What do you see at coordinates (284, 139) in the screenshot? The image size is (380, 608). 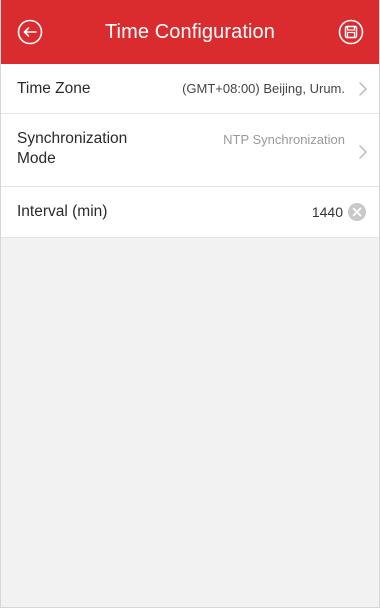 I see `sync-mode-value: NTP Synchronization` at bounding box center [284, 139].